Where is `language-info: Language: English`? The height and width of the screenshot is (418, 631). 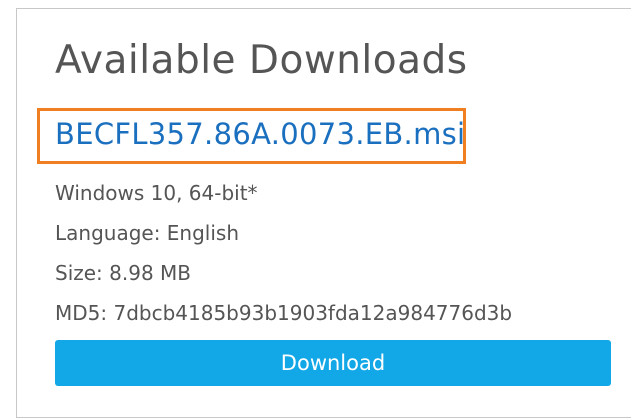 language-info: Language: English is located at coordinates (147, 233).